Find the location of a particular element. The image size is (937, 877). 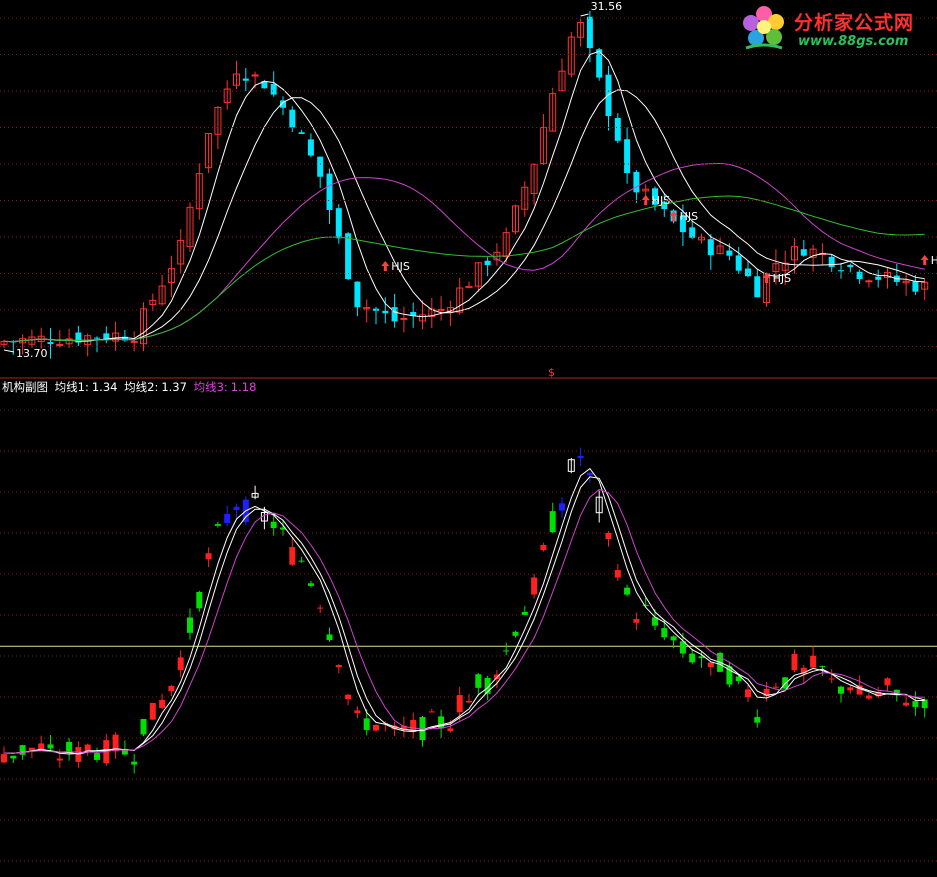

ma1-label: 均线1: is located at coordinates (71, 387).